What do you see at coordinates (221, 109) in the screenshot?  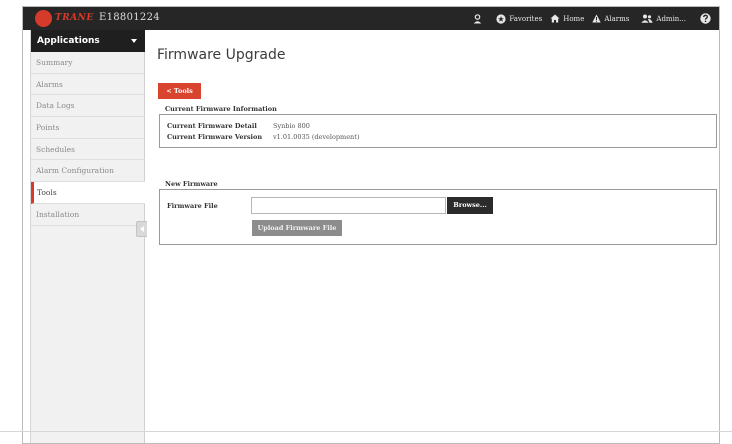 I see `current-firmware-heading: Current Firmware Information` at bounding box center [221, 109].